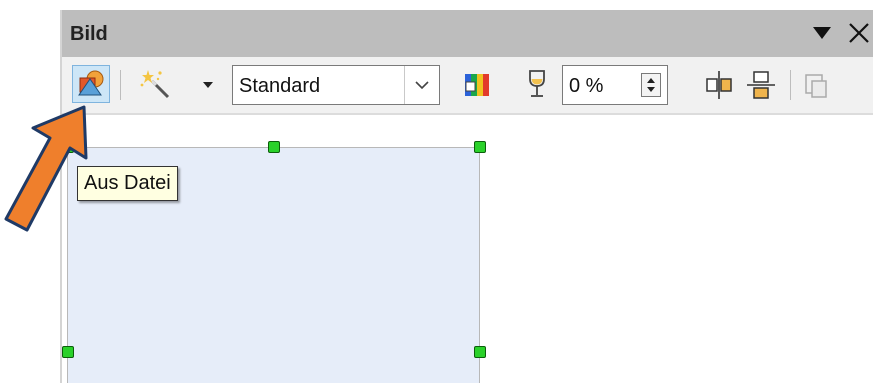 The image size is (873, 383). Describe the element at coordinates (280, 86) in the screenshot. I see `graphics-mode-value: Standard` at that location.